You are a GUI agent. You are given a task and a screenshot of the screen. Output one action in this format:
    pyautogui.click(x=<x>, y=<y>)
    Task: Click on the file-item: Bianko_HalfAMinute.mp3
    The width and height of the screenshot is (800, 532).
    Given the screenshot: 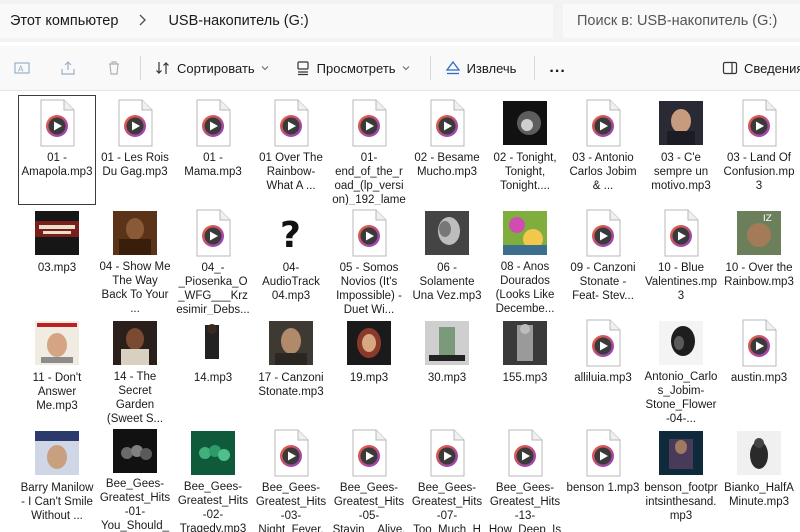 What is the action you would take?
    pyautogui.click(x=759, y=478)
    